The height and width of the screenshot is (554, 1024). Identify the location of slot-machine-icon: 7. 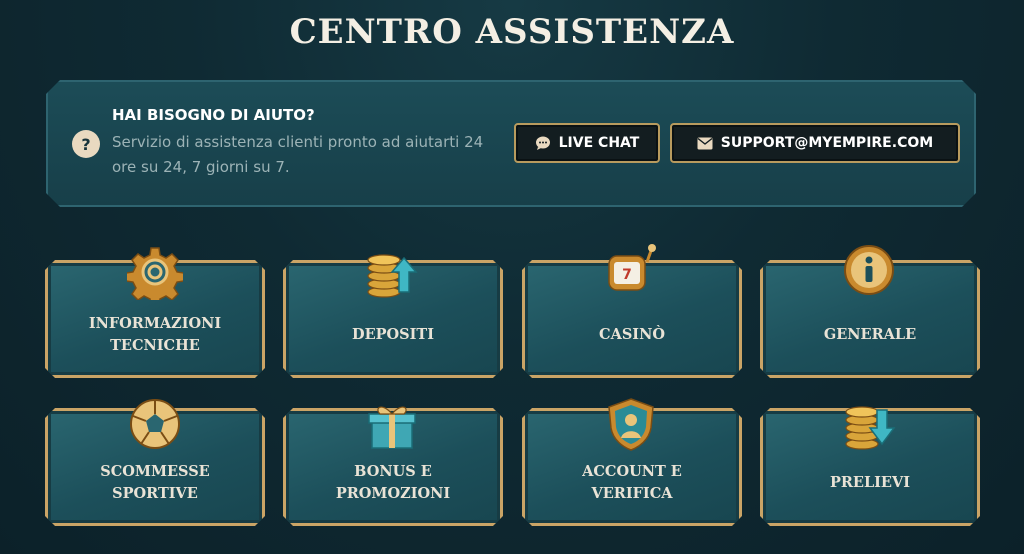
(632, 267).